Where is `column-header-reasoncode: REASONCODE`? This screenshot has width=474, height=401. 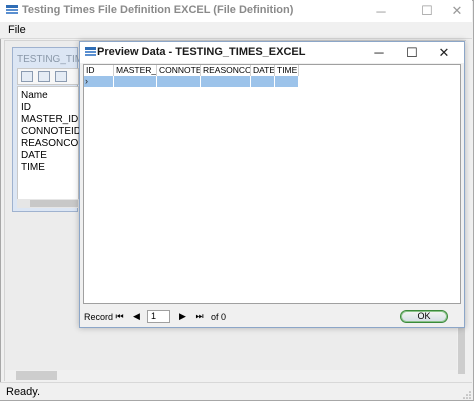 column-header-reasoncode: REASONCODE is located at coordinates (226, 70).